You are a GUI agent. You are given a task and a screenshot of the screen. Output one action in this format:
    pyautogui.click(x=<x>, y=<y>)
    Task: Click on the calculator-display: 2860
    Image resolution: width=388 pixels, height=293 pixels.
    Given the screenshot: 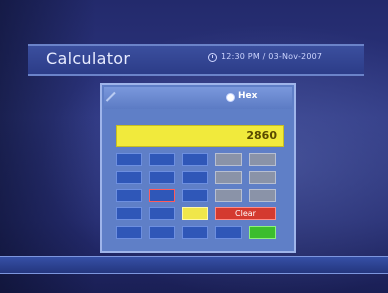 What is the action you would take?
    pyautogui.click(x=200, y=136)
    